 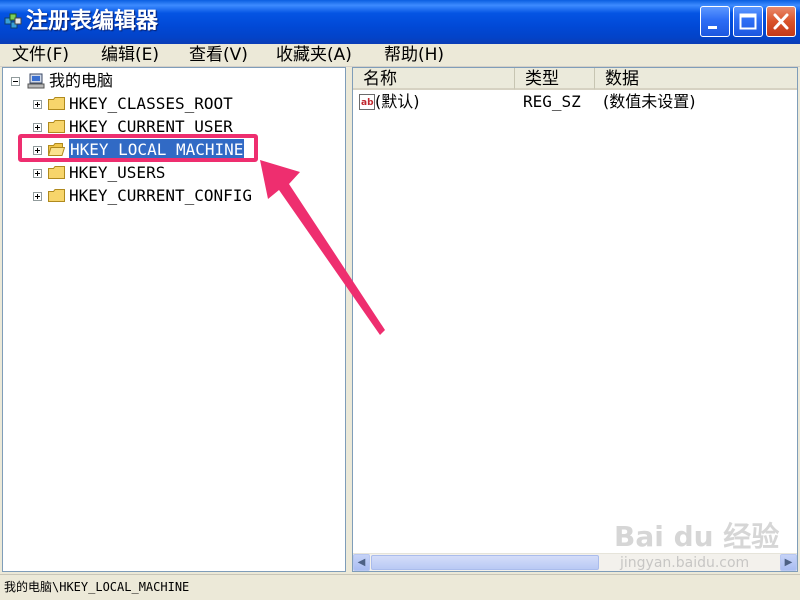 I want to click on window-title: 注册表编辑器, so click(x=92, y=21).